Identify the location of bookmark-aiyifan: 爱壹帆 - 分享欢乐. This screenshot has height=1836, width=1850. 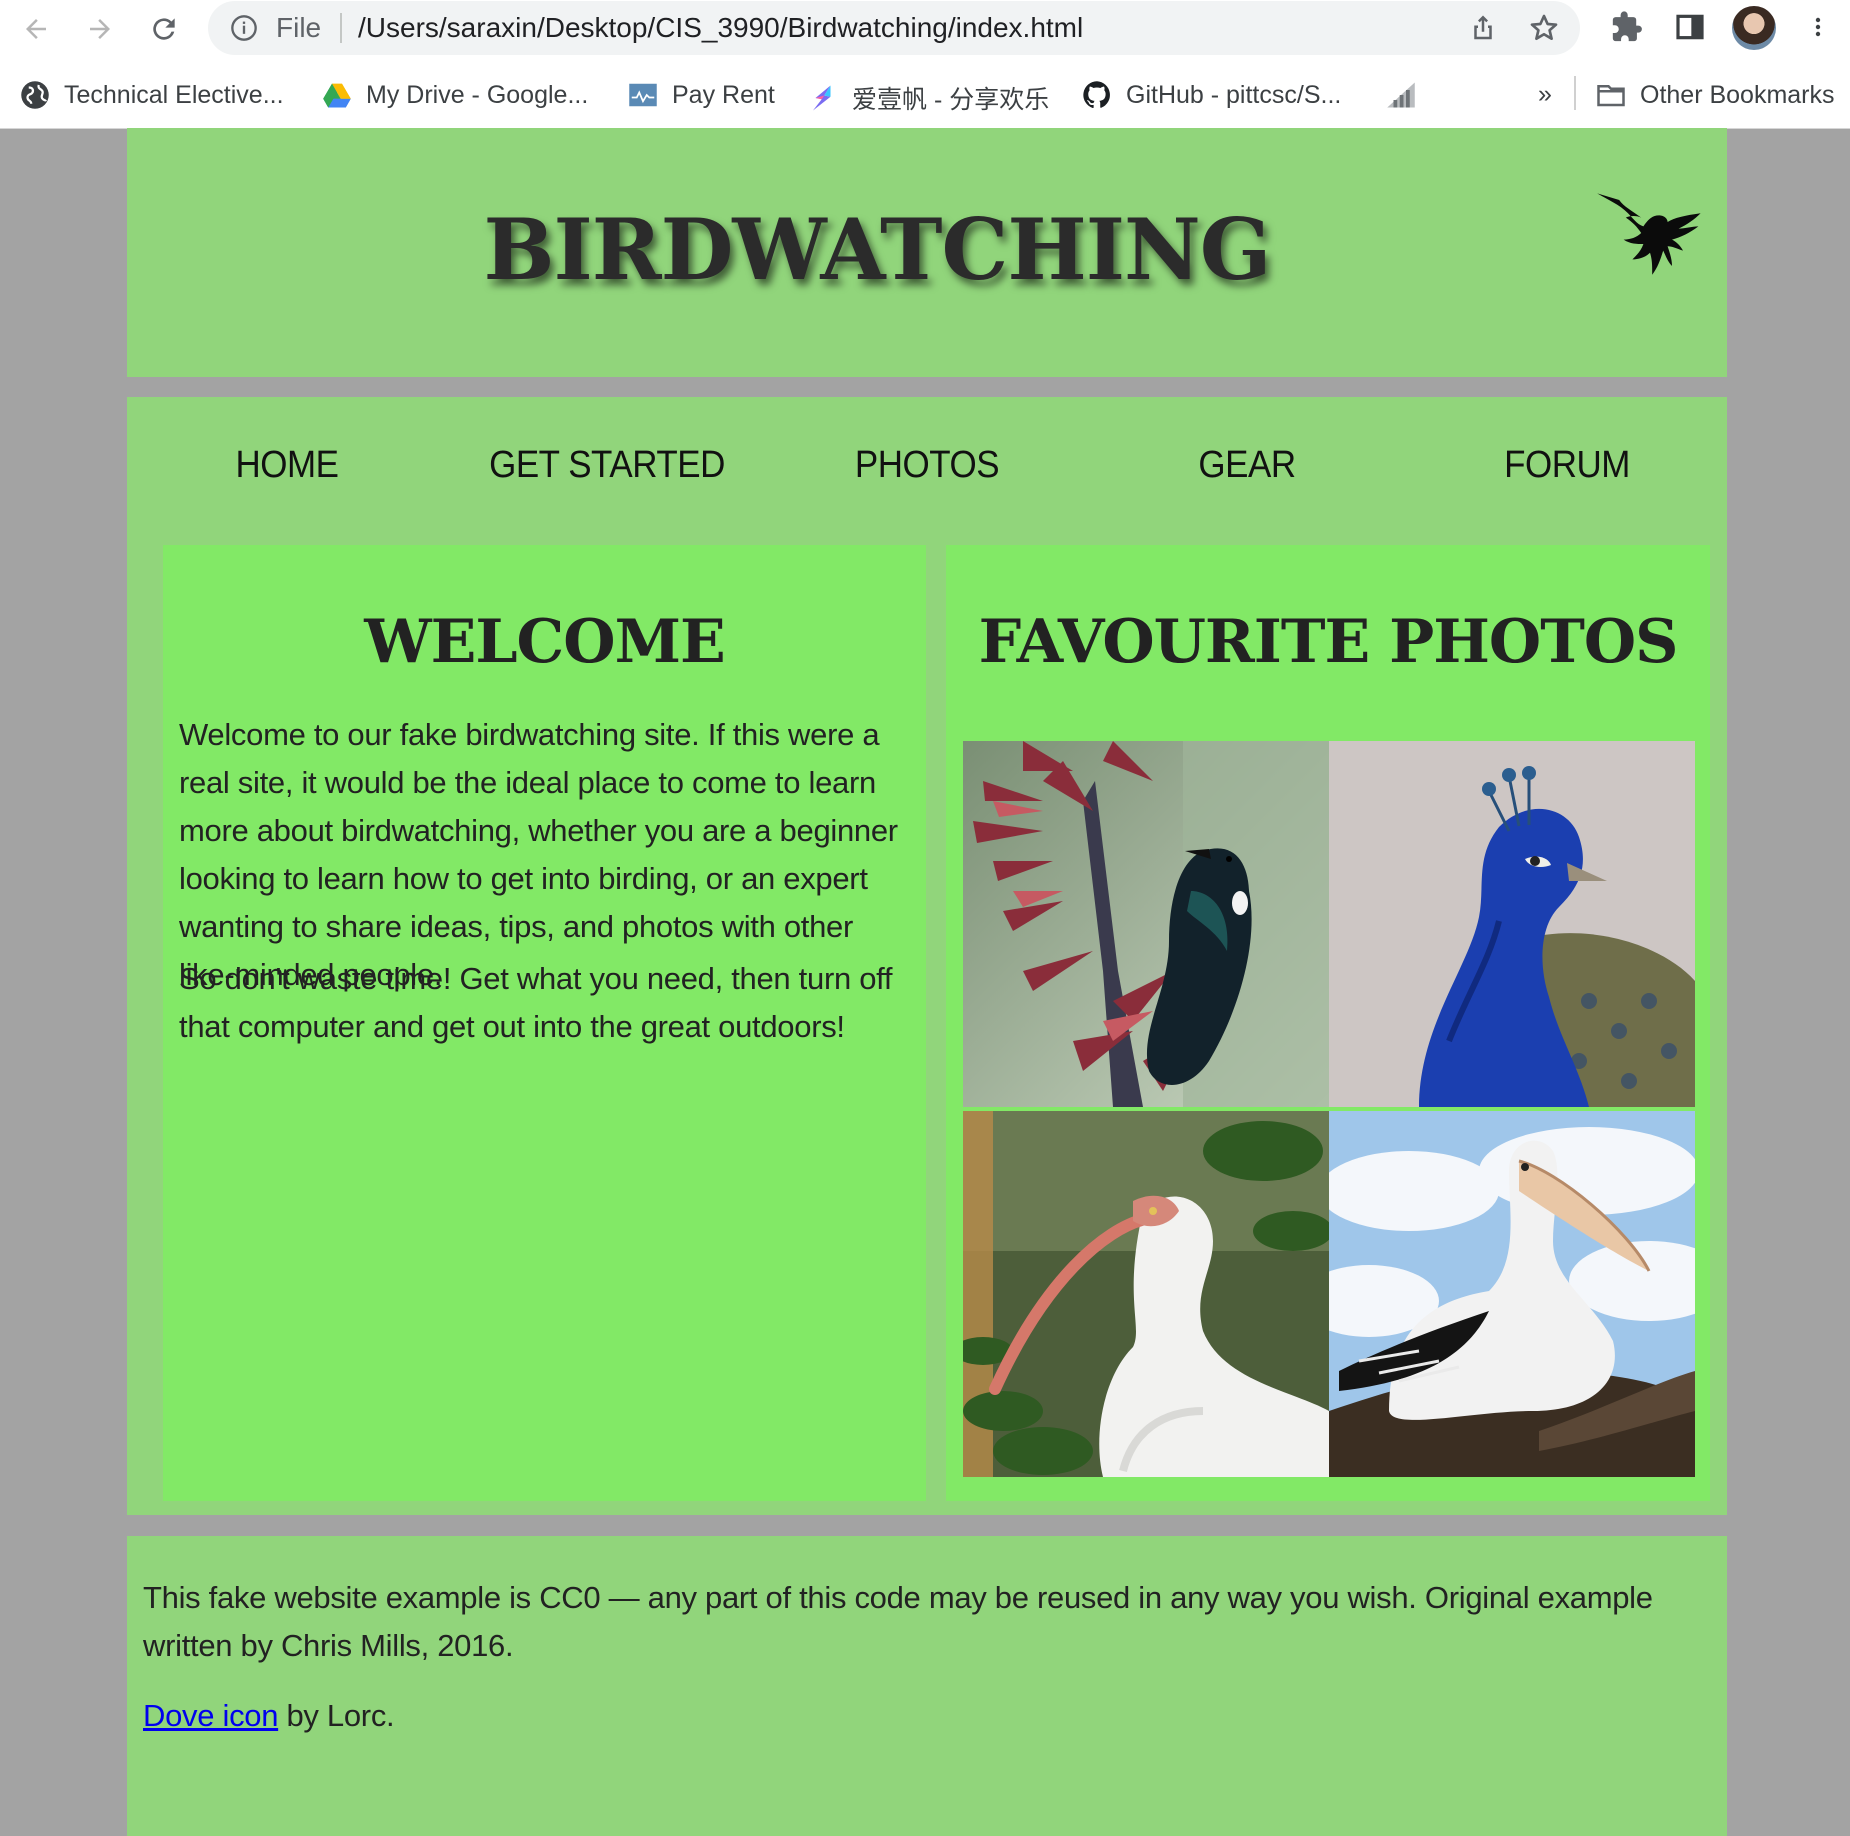
(928, 98).